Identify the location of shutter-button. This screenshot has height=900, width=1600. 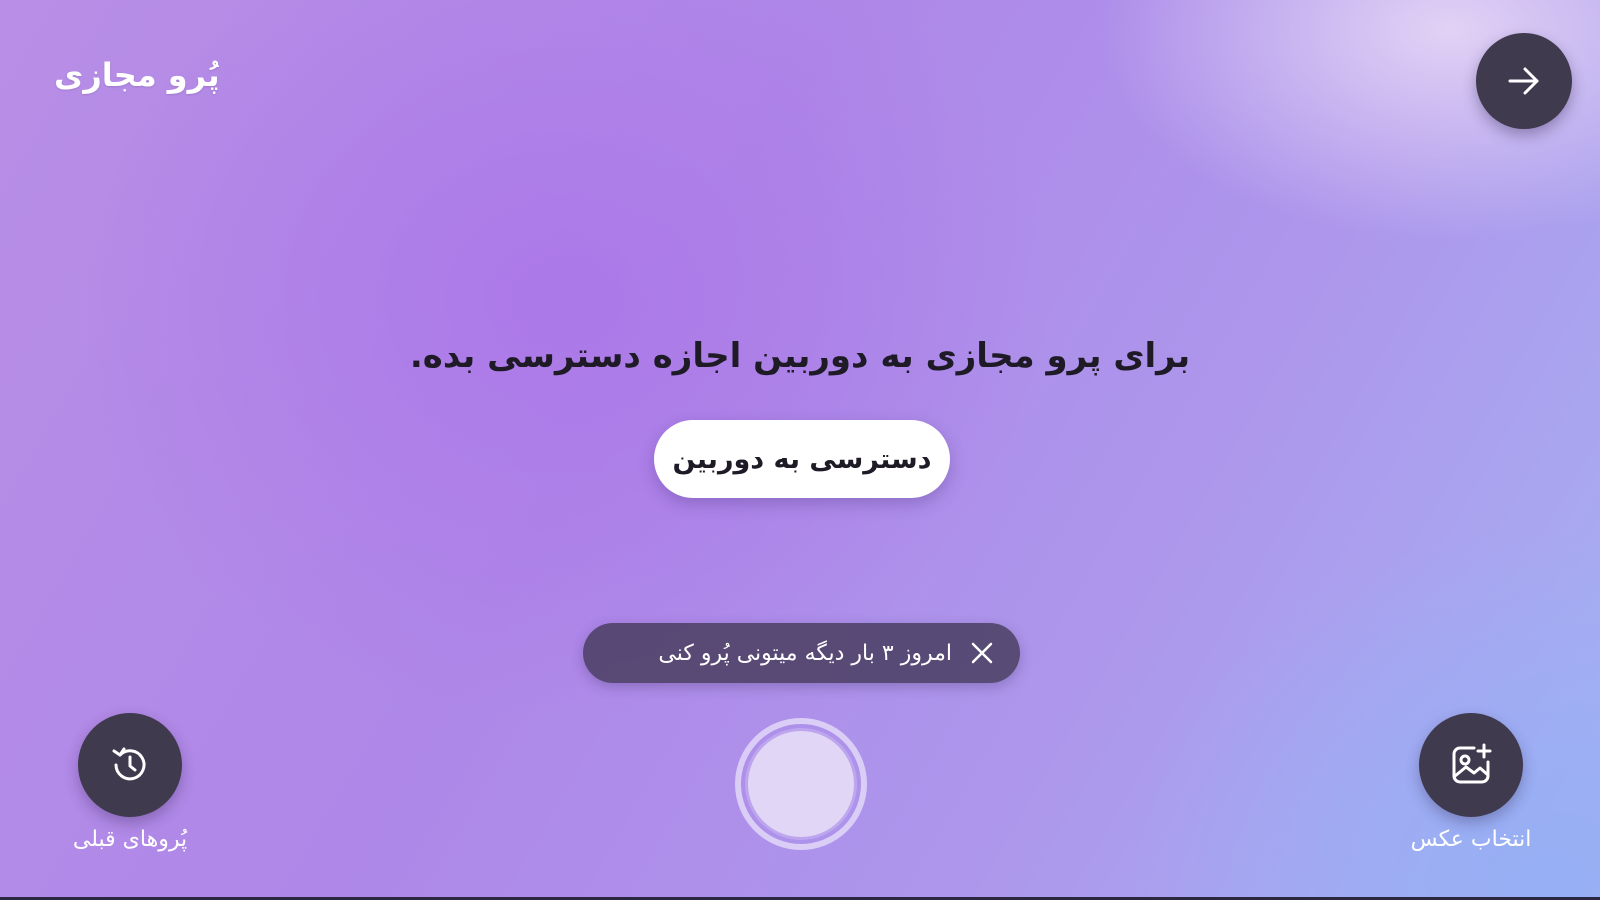
(801, 784).